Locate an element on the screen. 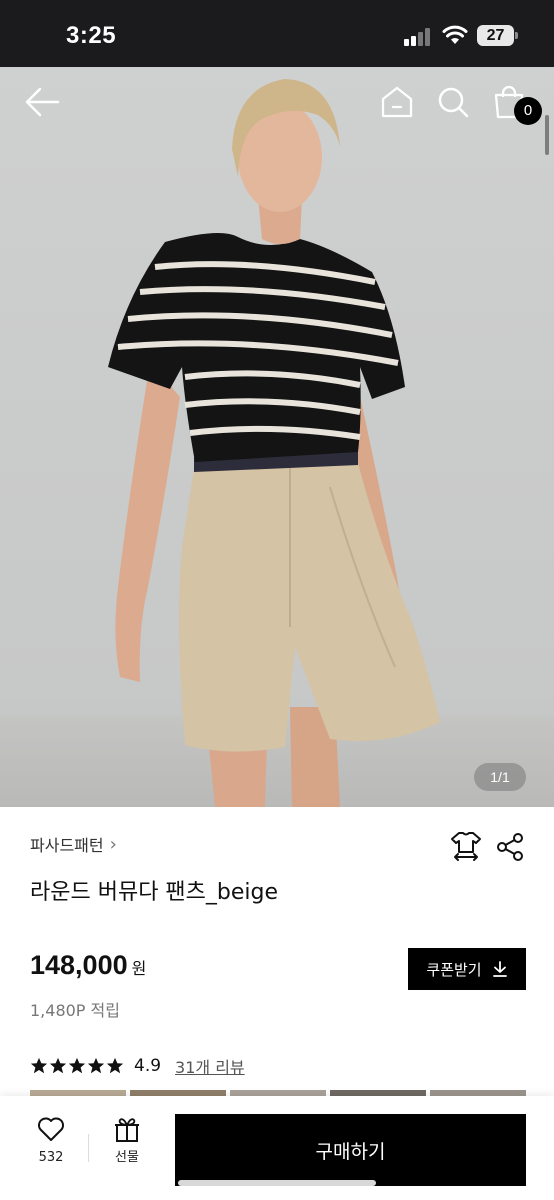 This screenshot has width=554, height=1200. coupon-download-button: 쿠폰받기 is located at coordinates (467, 969).